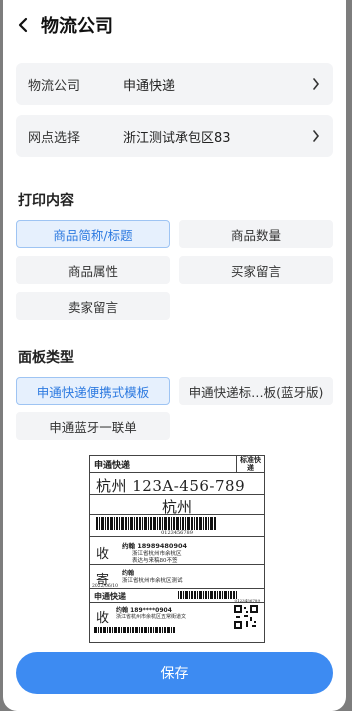 This screenshot has height=711, width=352. I want to click on qr-code-icon, so click(246, 617).